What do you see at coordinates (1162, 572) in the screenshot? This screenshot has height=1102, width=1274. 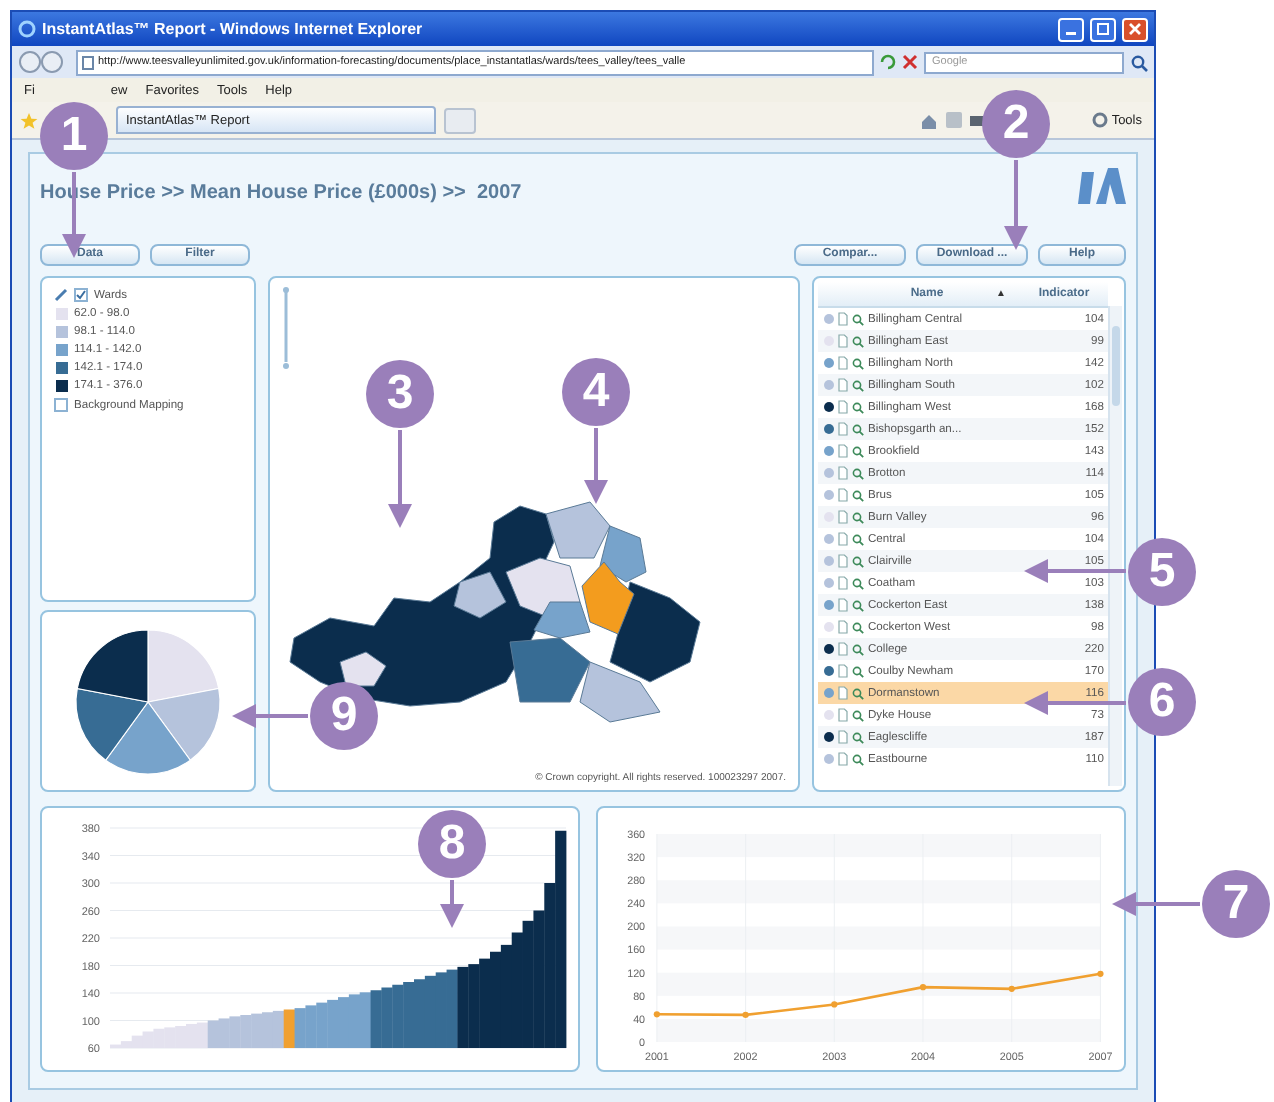 I see `callout-badge: 5` at bounding box center [1162, 572].